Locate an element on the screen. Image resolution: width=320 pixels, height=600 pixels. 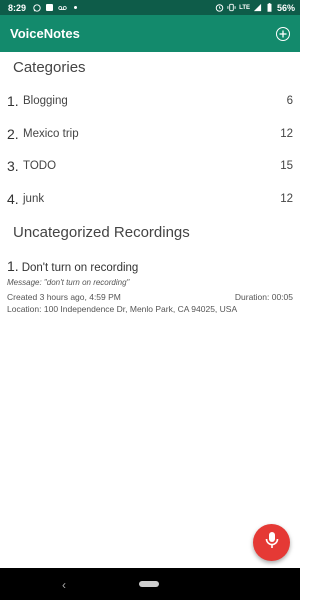
image-icon is located at coordinates (49, 7).